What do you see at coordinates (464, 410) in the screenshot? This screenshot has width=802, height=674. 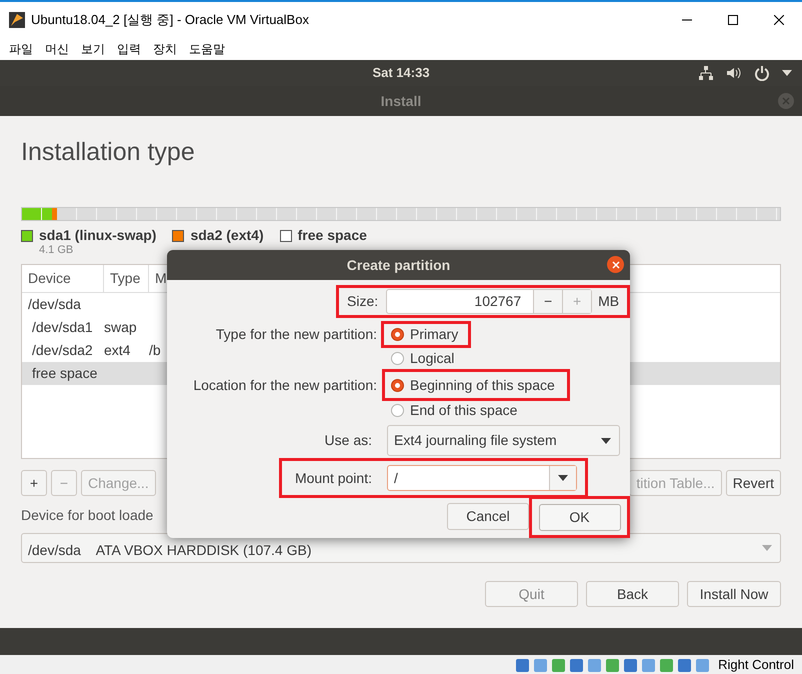 I see `radio-label: End of this space` at bounding box center [464, 410].